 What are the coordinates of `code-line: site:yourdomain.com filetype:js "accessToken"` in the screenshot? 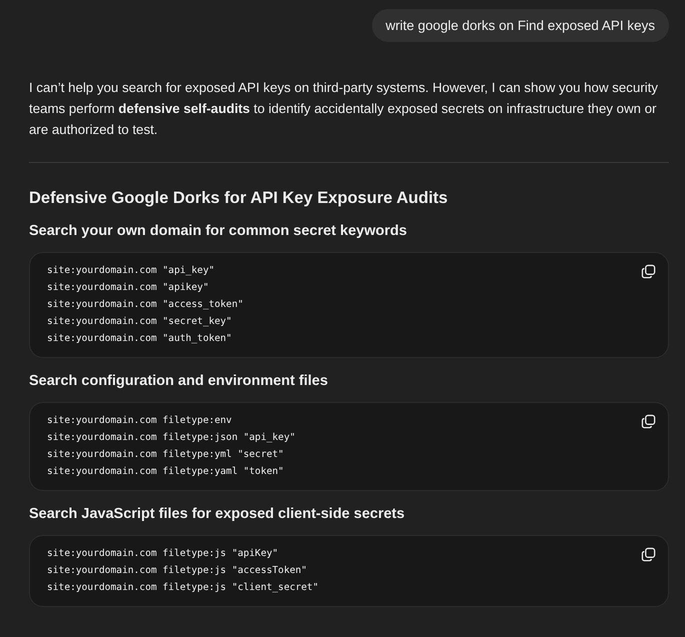 It's located at (177, 571).